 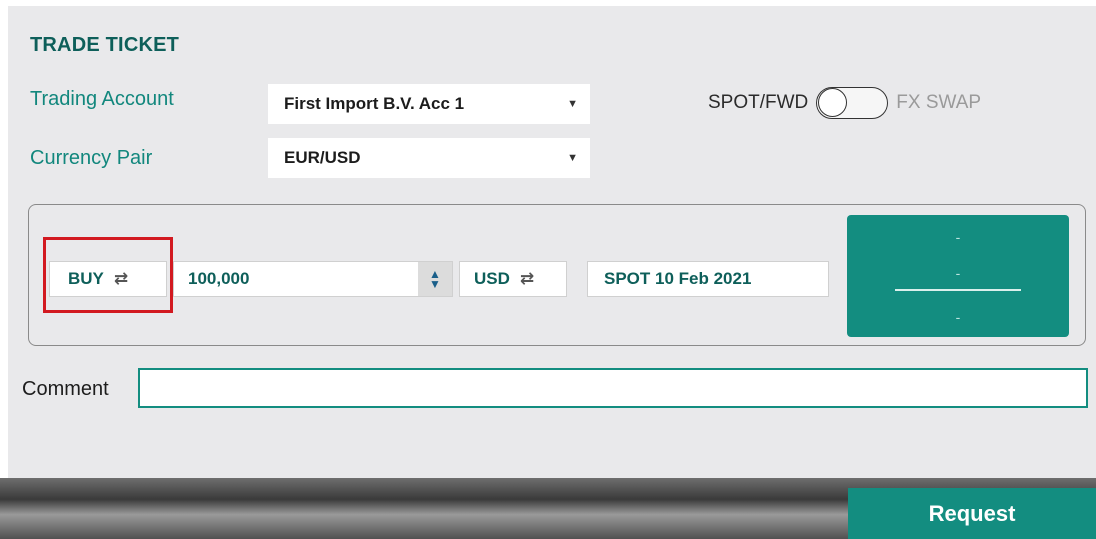 I want to click on amount-input: 100,000 ▲ ▼, so click(x=313, y=279).